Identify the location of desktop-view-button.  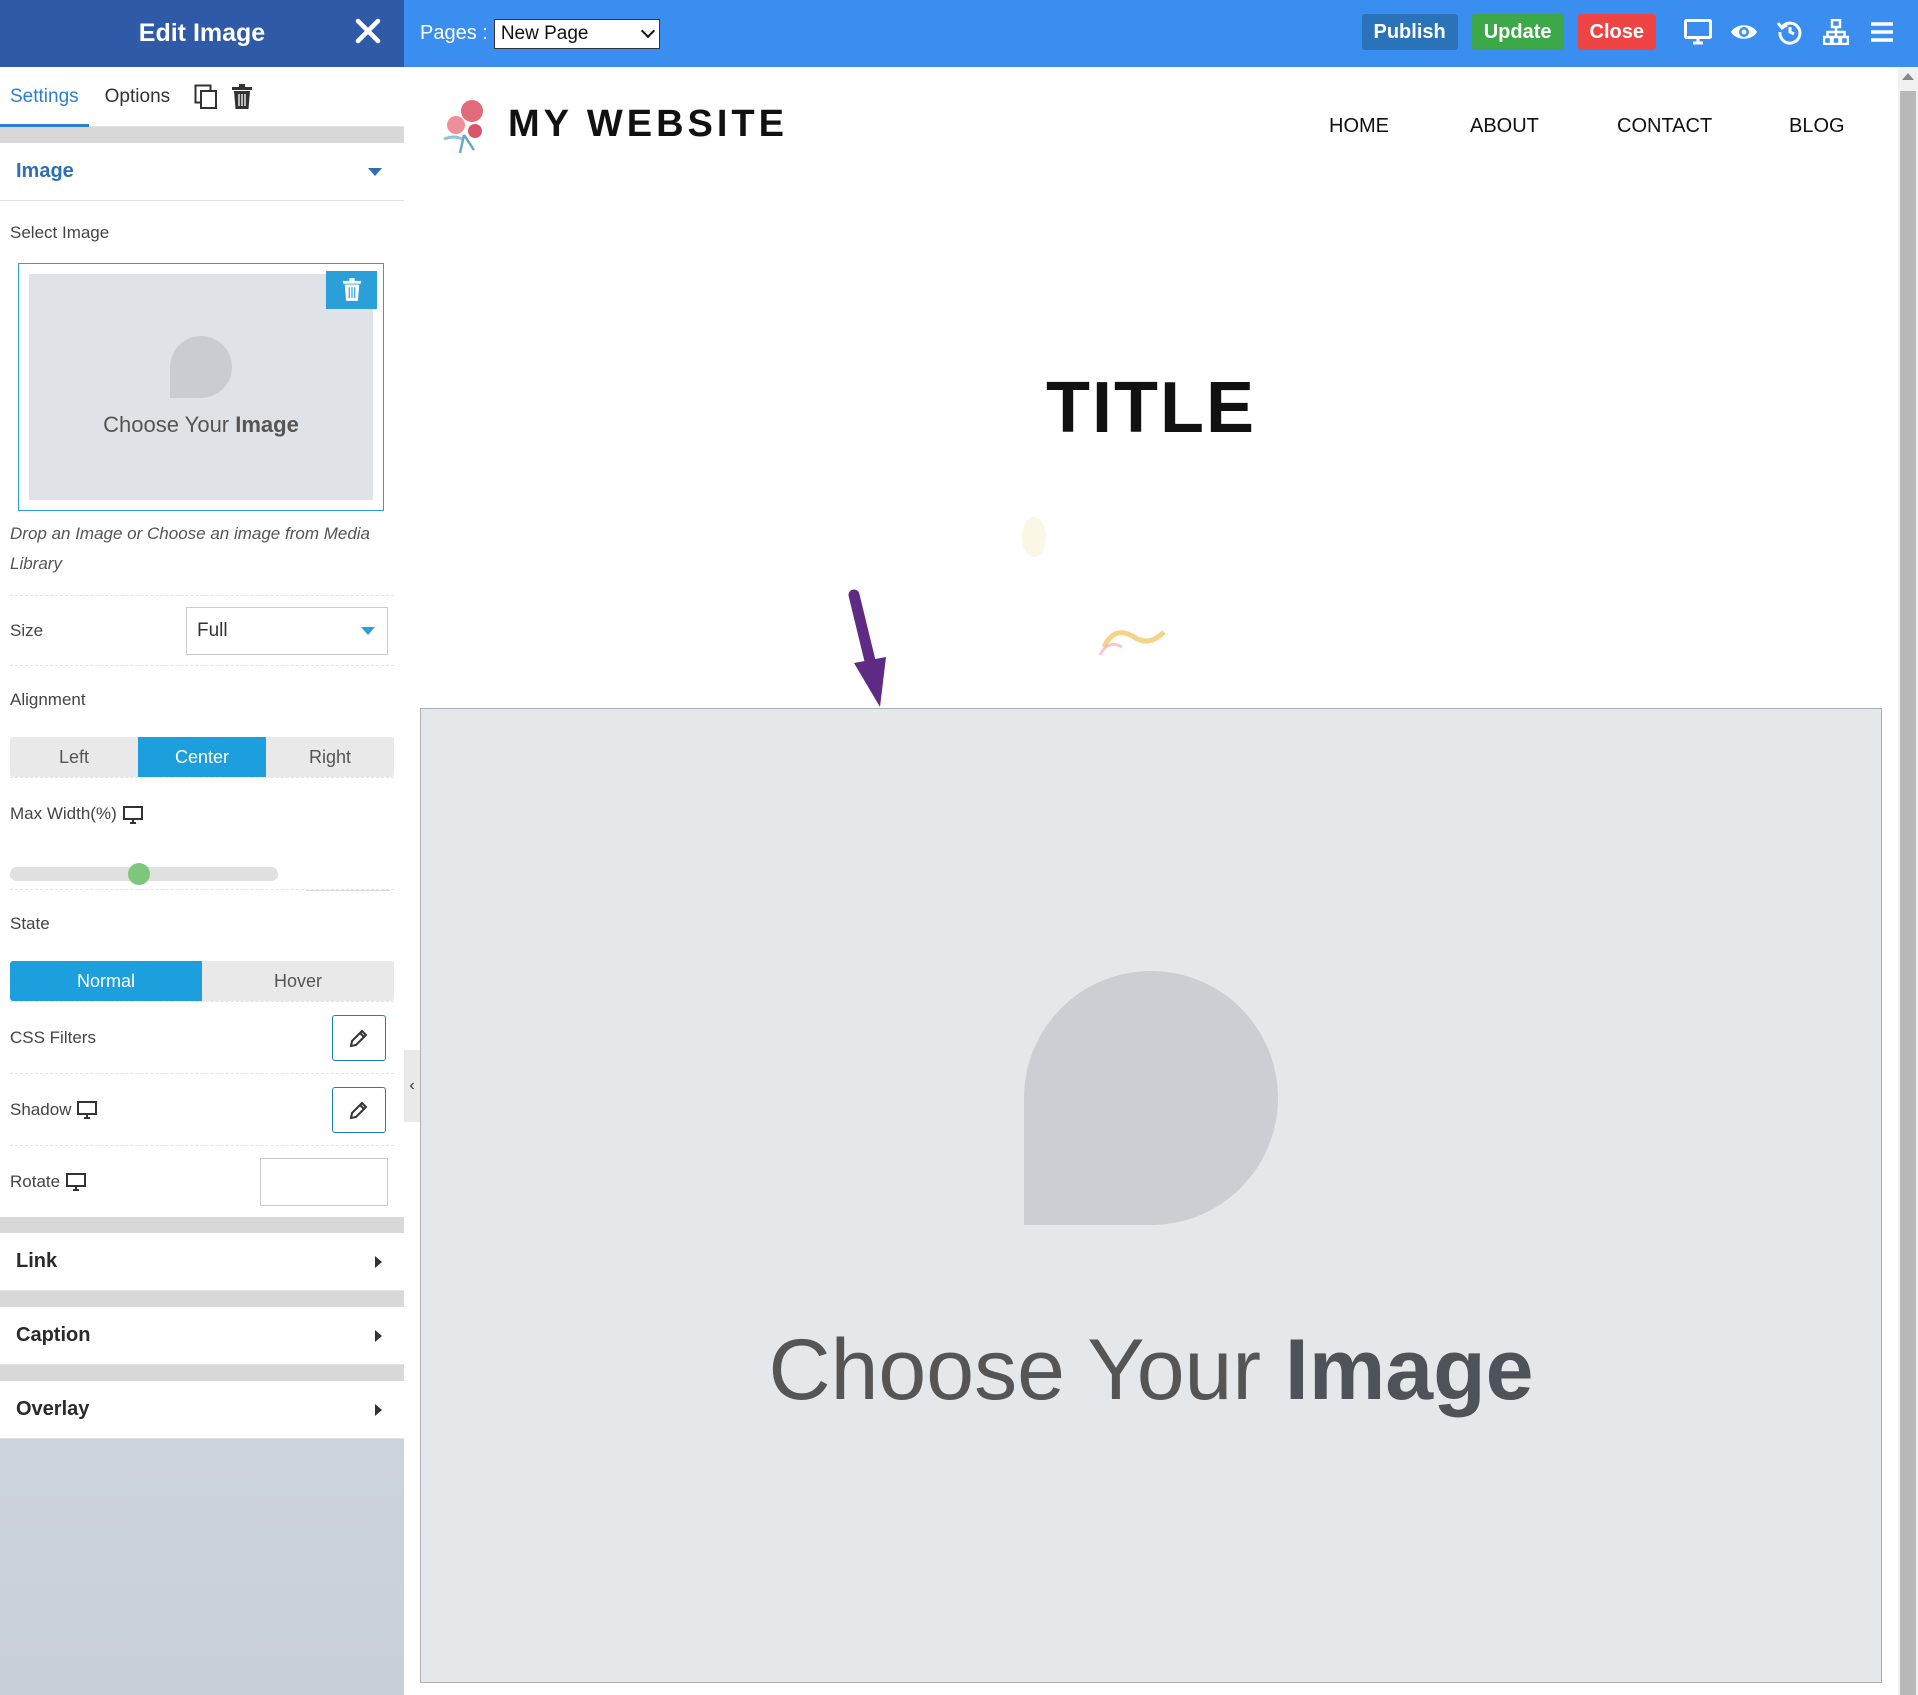
(1698, 32).